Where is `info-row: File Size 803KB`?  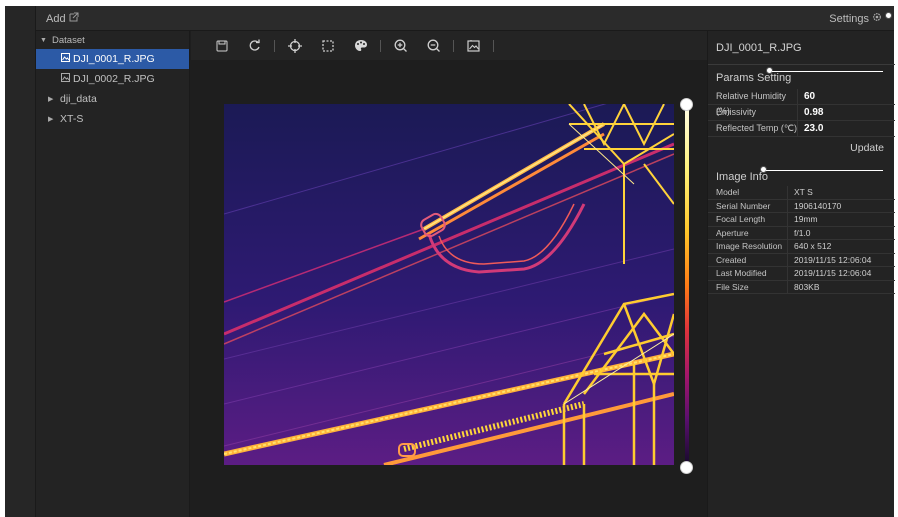
info-row: File Size 803KB is located at coordinates (801, 287).